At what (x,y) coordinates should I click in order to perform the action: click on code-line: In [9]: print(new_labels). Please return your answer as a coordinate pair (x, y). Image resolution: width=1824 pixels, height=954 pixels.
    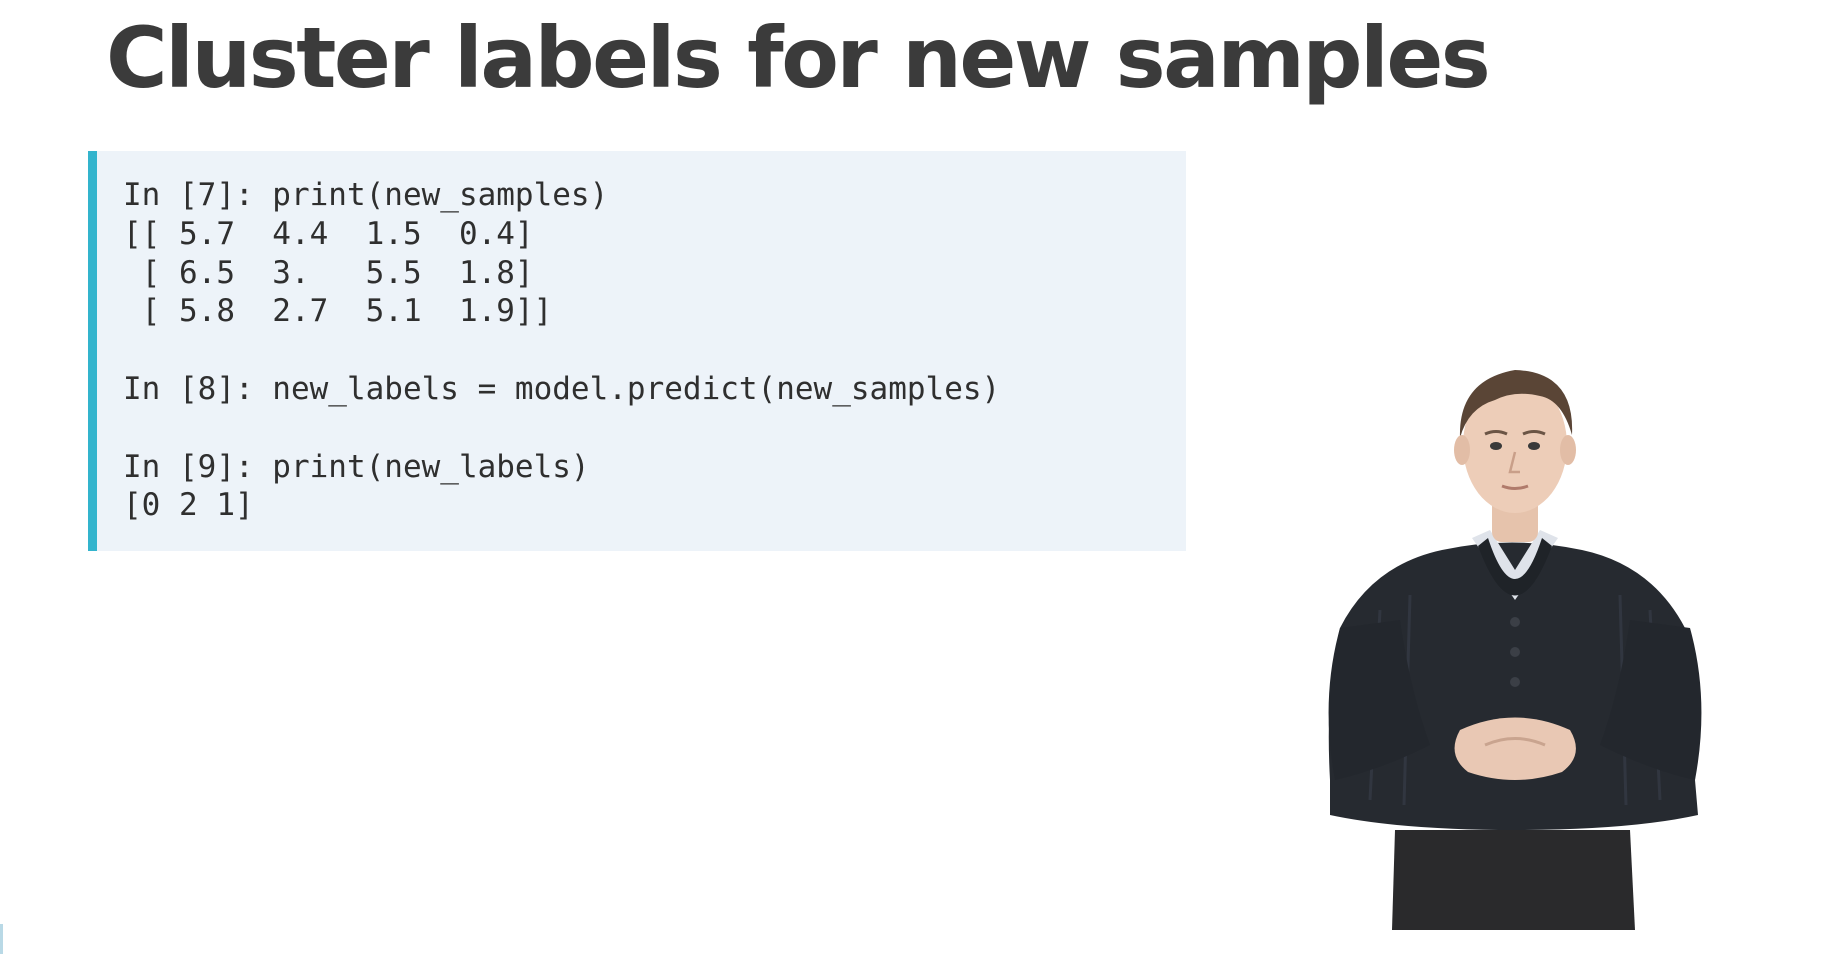
    Looking at the image, I should click on (356, 466).